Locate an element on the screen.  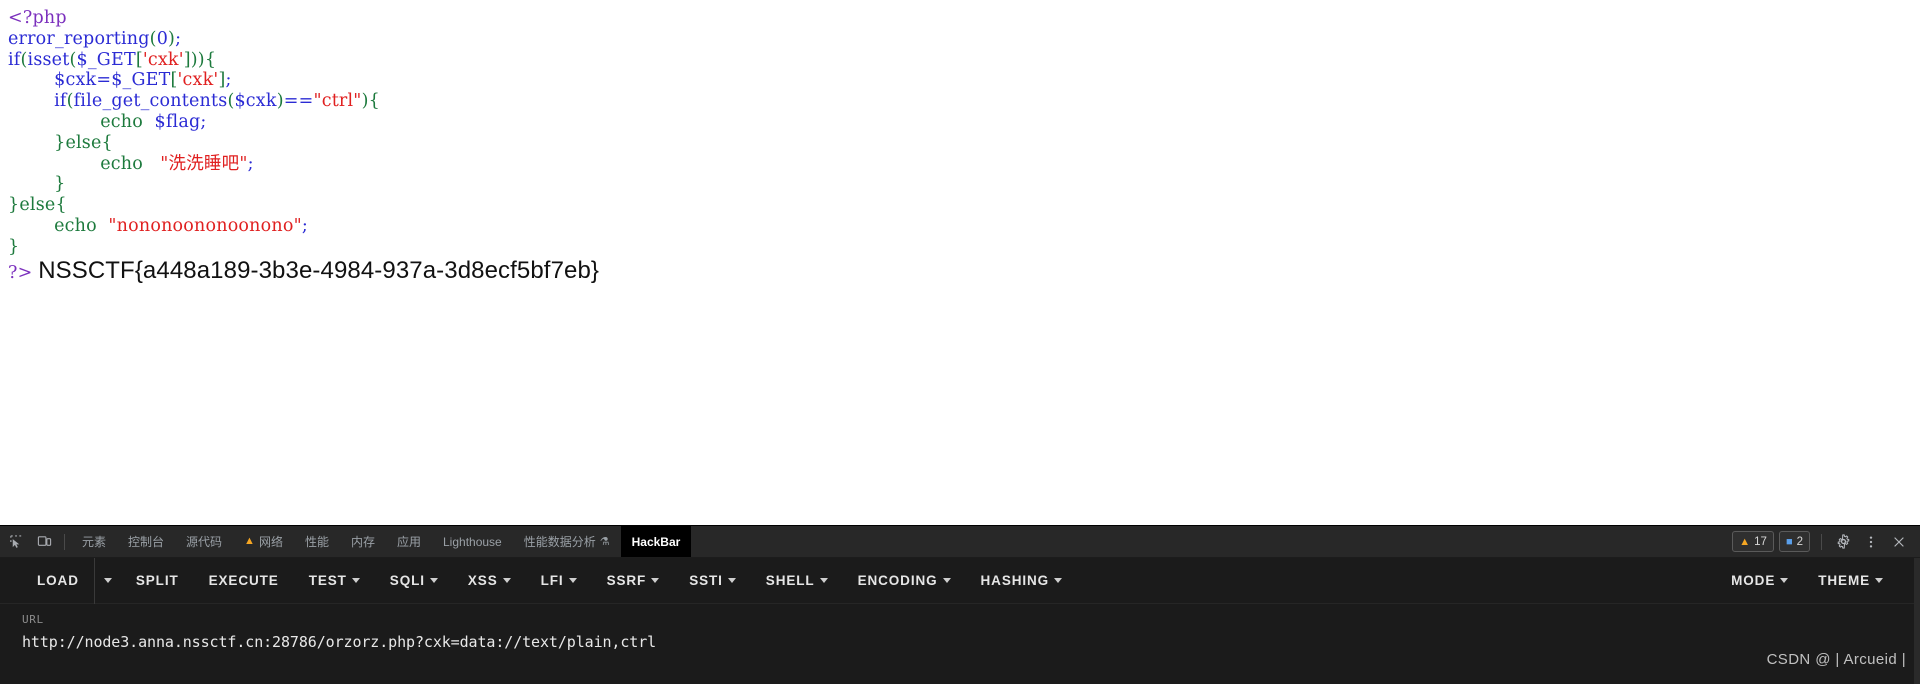
hackbar-split-button: SPLIT is located at coordinates (157, 581).